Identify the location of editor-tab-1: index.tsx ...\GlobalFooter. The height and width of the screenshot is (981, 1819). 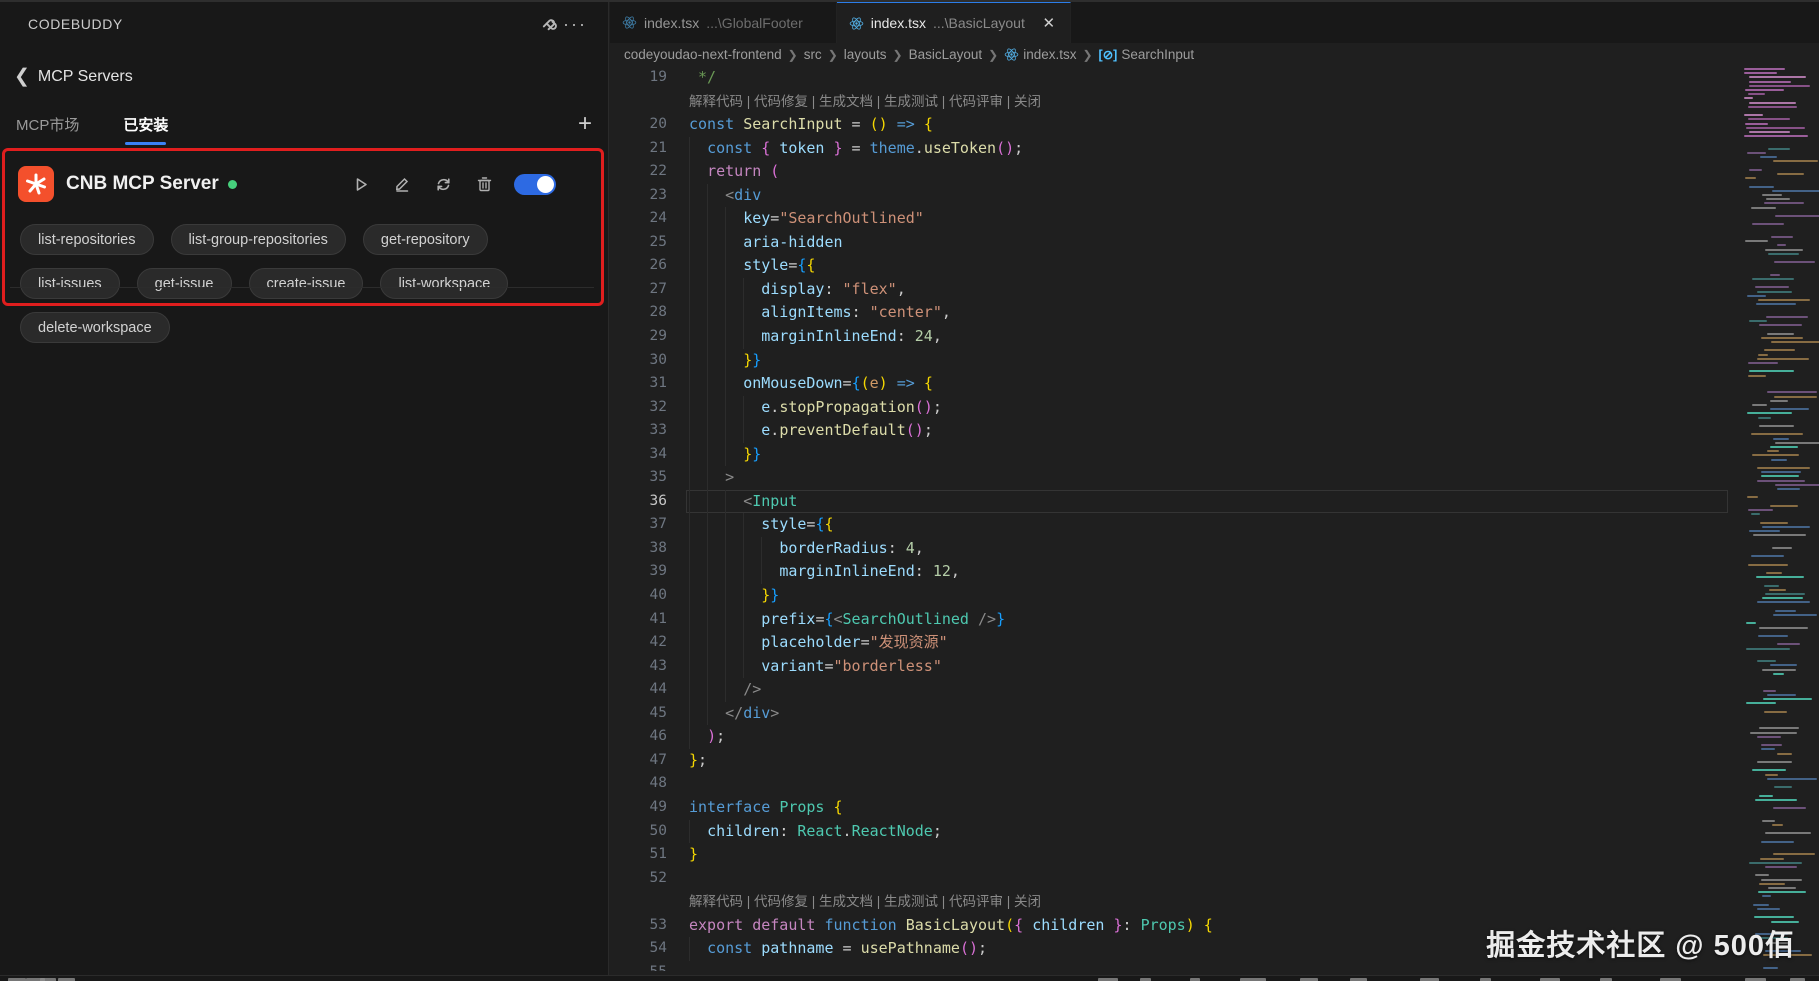
(723, 22).